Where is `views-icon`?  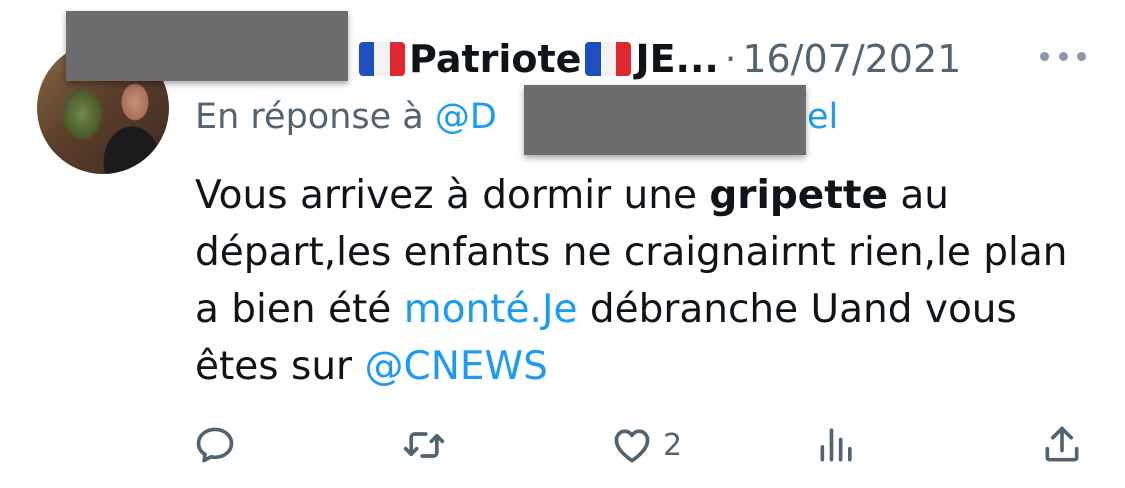 views-icon is located at coordinates (836, 445).